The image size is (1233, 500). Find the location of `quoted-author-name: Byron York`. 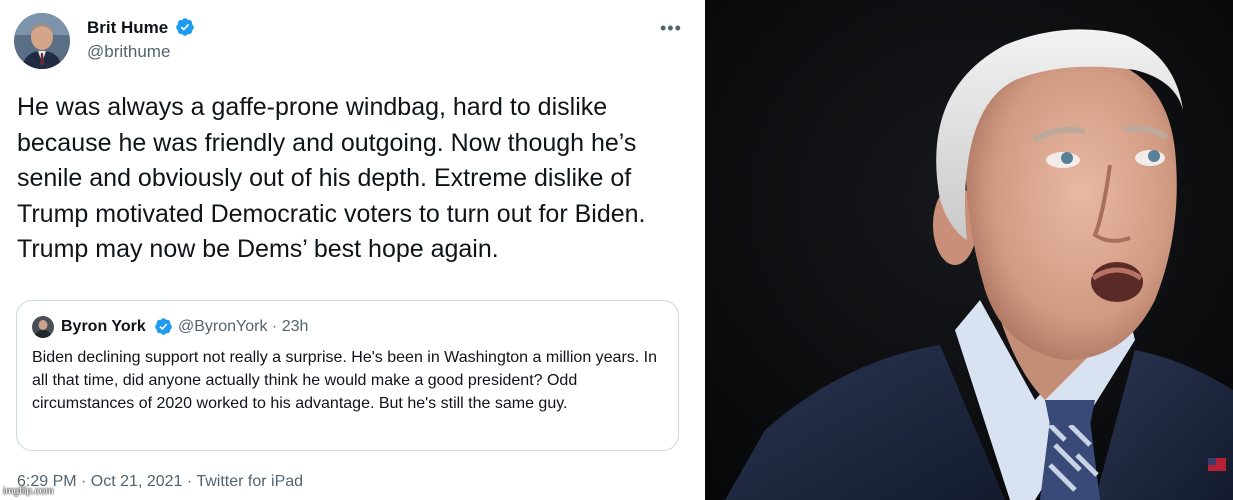

quoted-author-name: Byron York is located at coordinates (103, 326).